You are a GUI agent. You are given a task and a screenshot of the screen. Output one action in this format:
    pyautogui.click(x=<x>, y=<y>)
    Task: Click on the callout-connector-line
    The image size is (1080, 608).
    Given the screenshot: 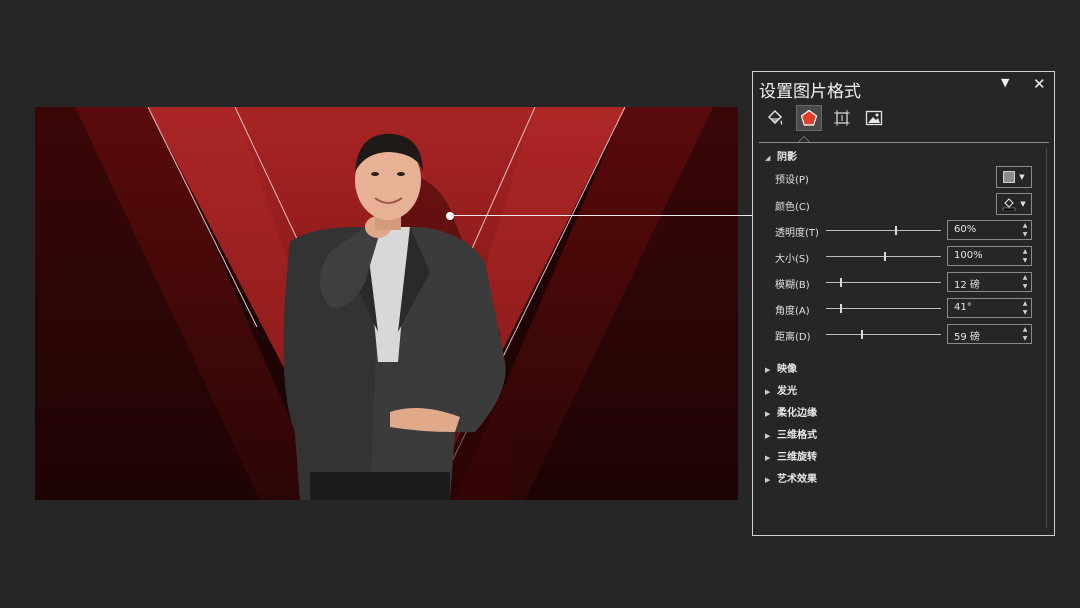 What is the action you would take?
    pyautogui.click(x=601, y=215)
    